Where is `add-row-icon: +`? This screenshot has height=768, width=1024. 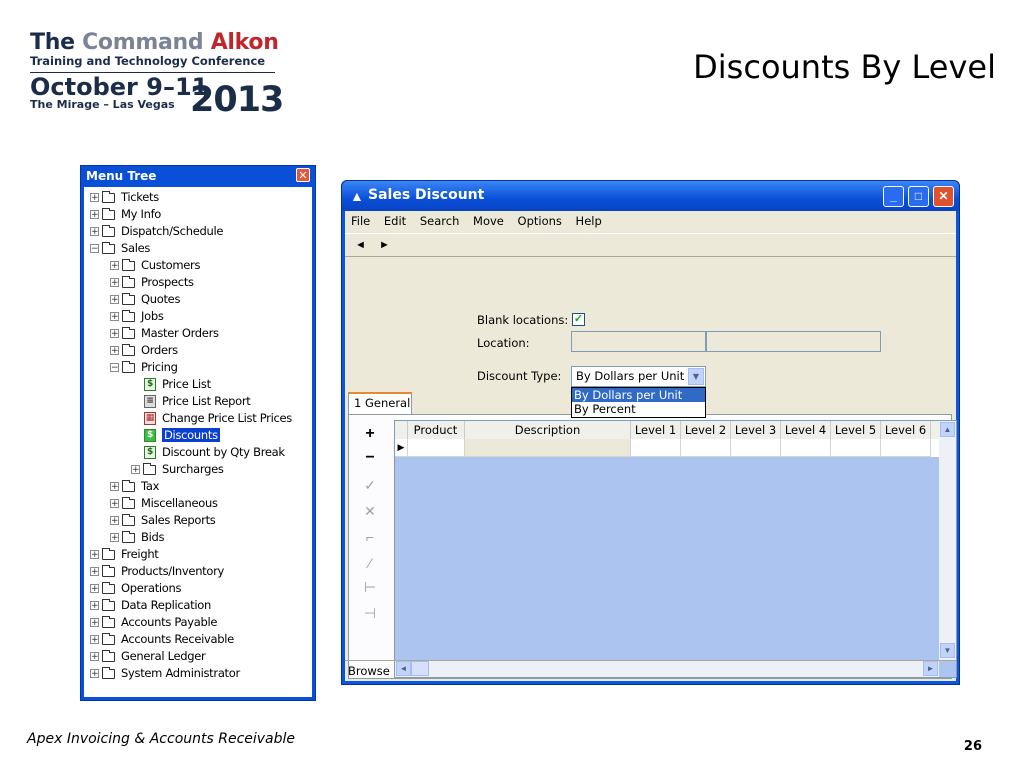
add-row-icon: + is located at coordinates (370, 434).